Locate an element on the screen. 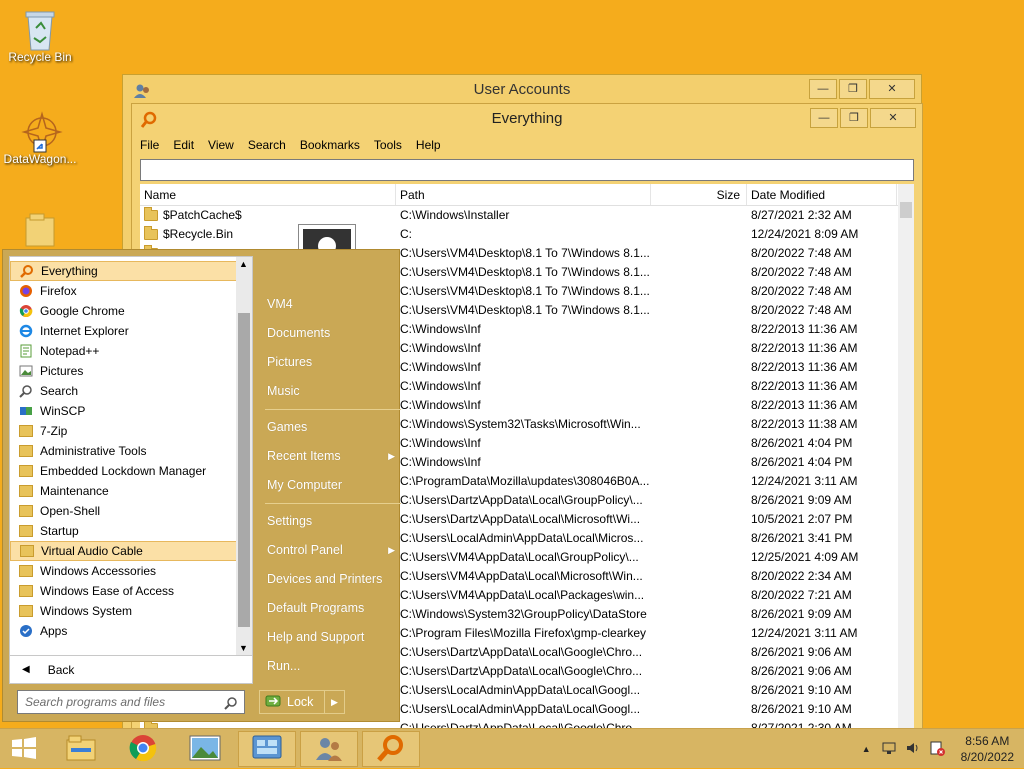 The image size is (1024, 769). program-item: Maintenance is located at coordinates (131, 491).